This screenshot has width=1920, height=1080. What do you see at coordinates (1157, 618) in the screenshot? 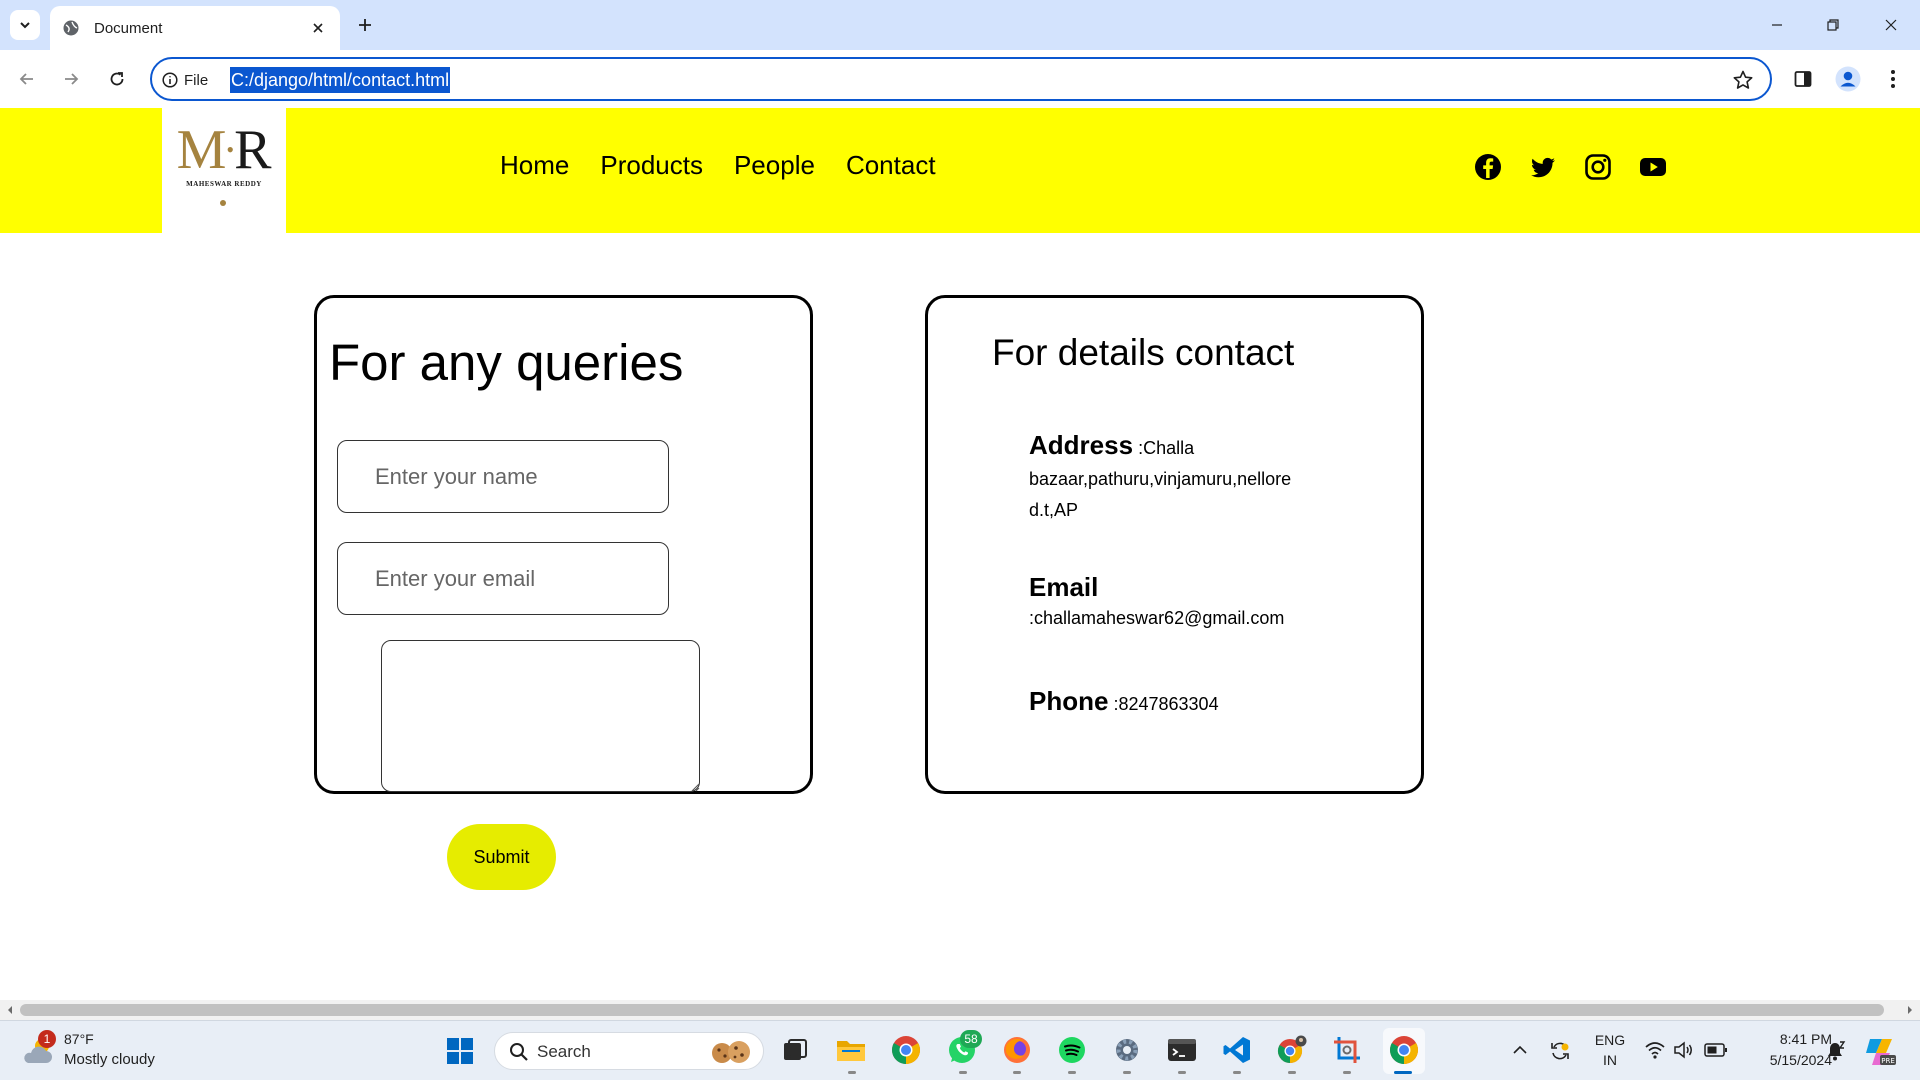
I see `email-value: :challamaheswar62@gmail.com` at bounding box center [1157, 618].